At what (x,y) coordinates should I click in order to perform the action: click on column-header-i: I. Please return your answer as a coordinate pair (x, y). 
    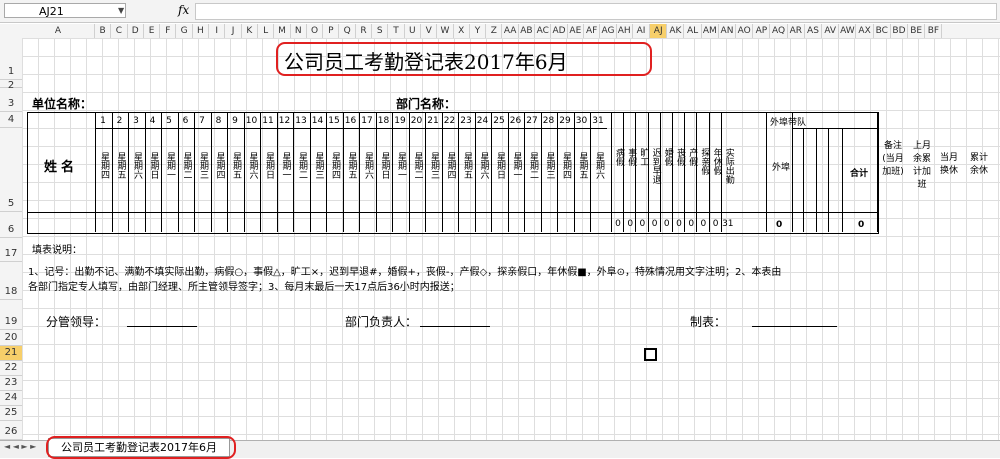
    Looking at the image, I should click on (217, 31).